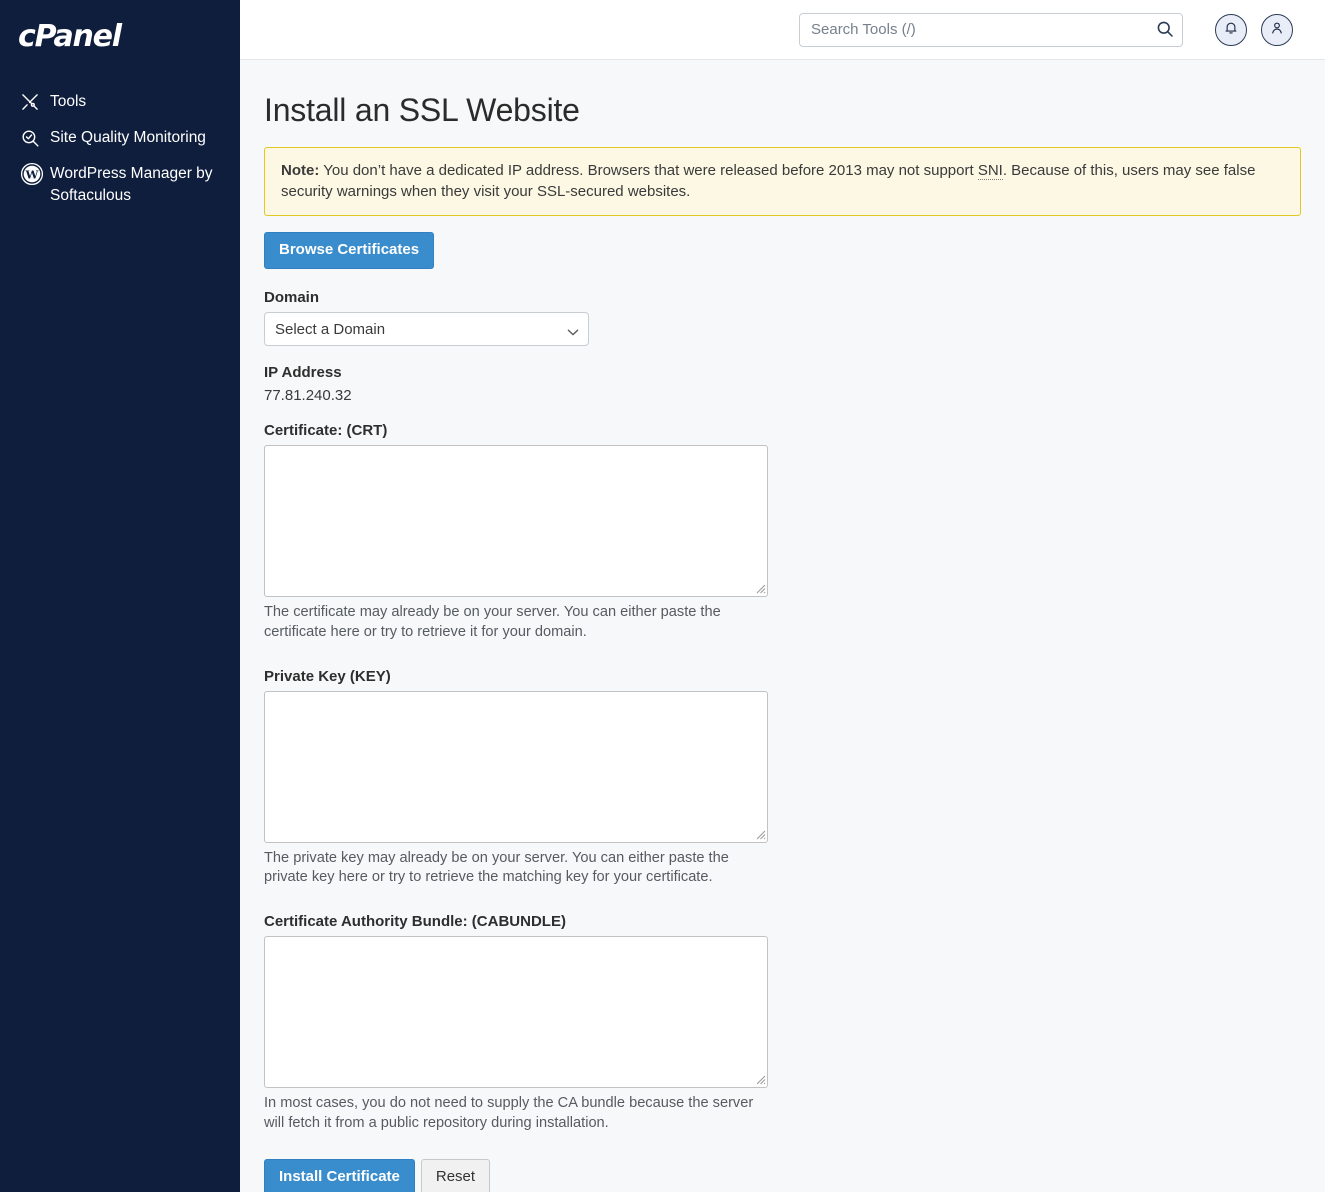 The image size is (1325, 1192). I want to click on sidebar-item-site-quality-monitoring: Site Quality Monitoring, so click(120, 138).